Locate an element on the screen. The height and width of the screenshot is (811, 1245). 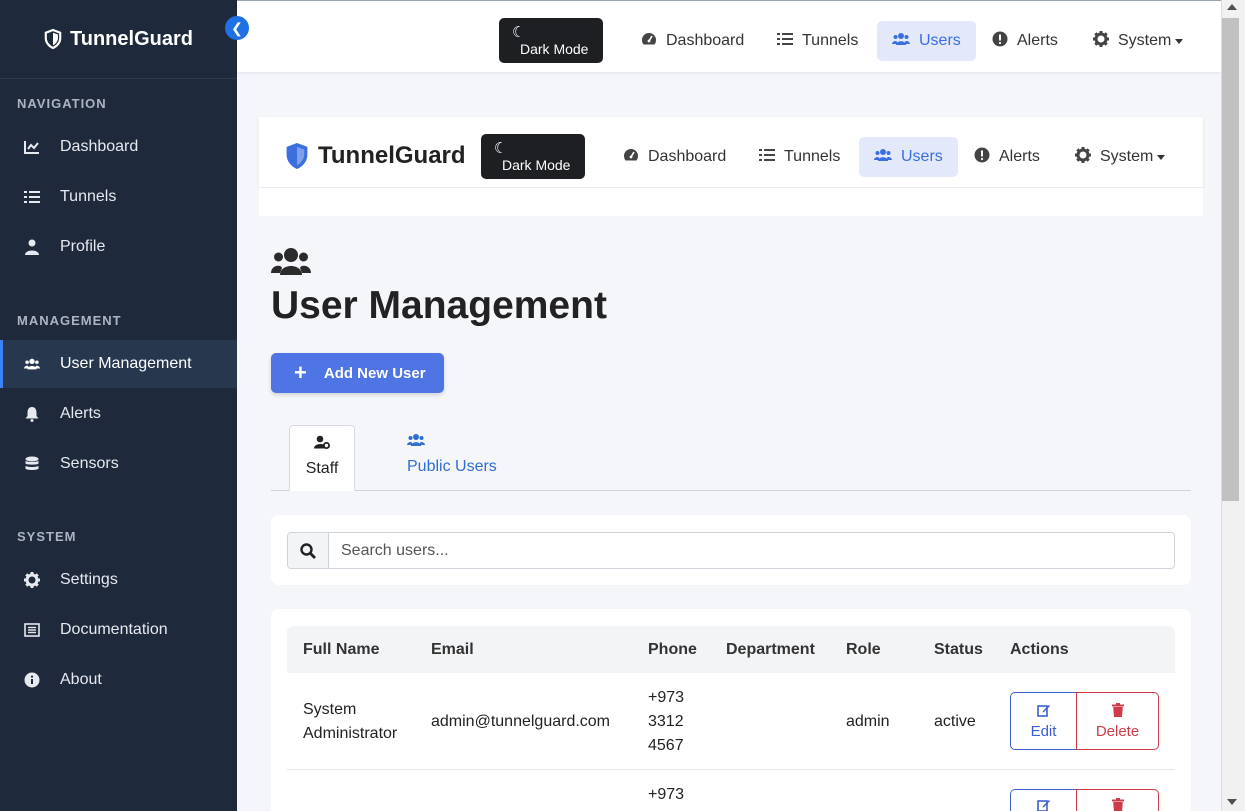
tab-public-users: Public Users is located at coordinates (452, 454).